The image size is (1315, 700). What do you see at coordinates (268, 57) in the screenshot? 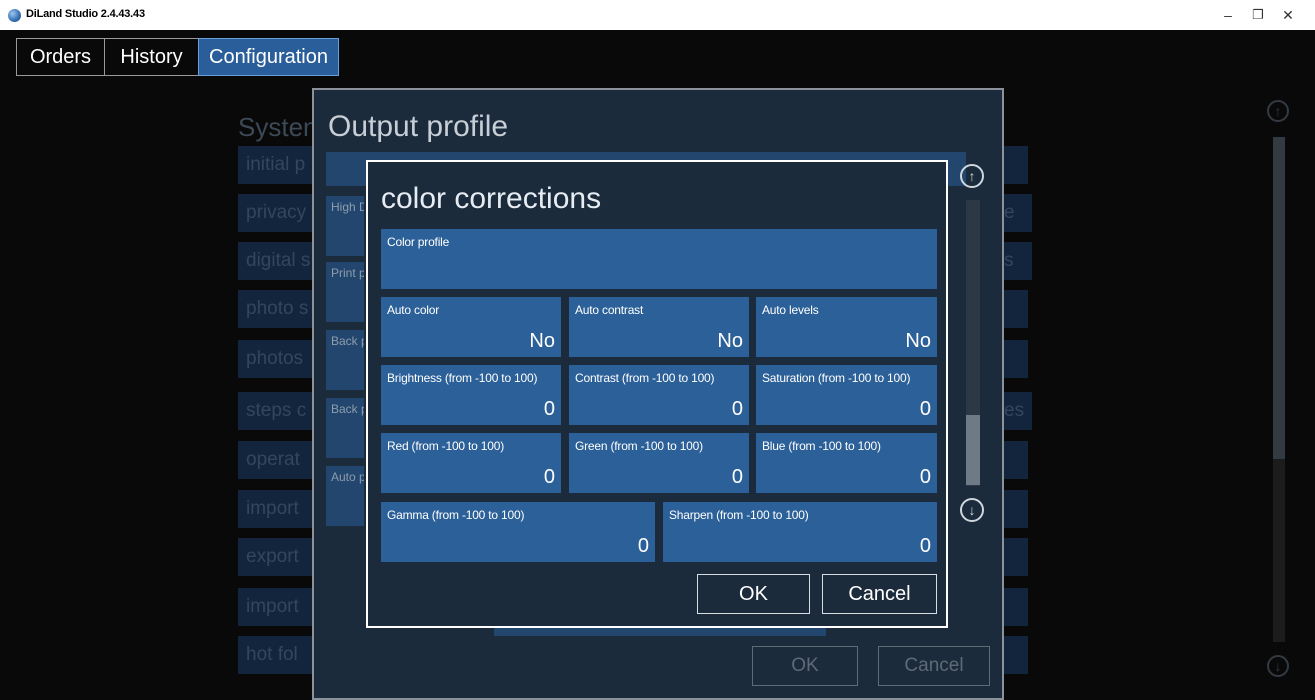
I see `tab-configuration: Configuration` at bounding box center [268, 57].